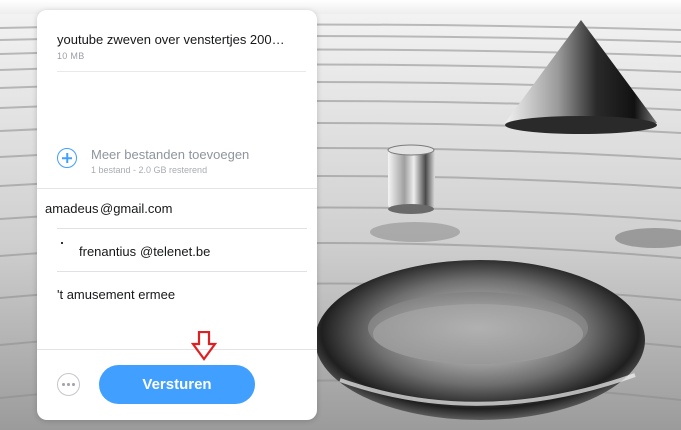  What do you see at coordinates (67, 158) in the screenshot?
I see `plus-circle-icon` at bounding box center [67, 158].